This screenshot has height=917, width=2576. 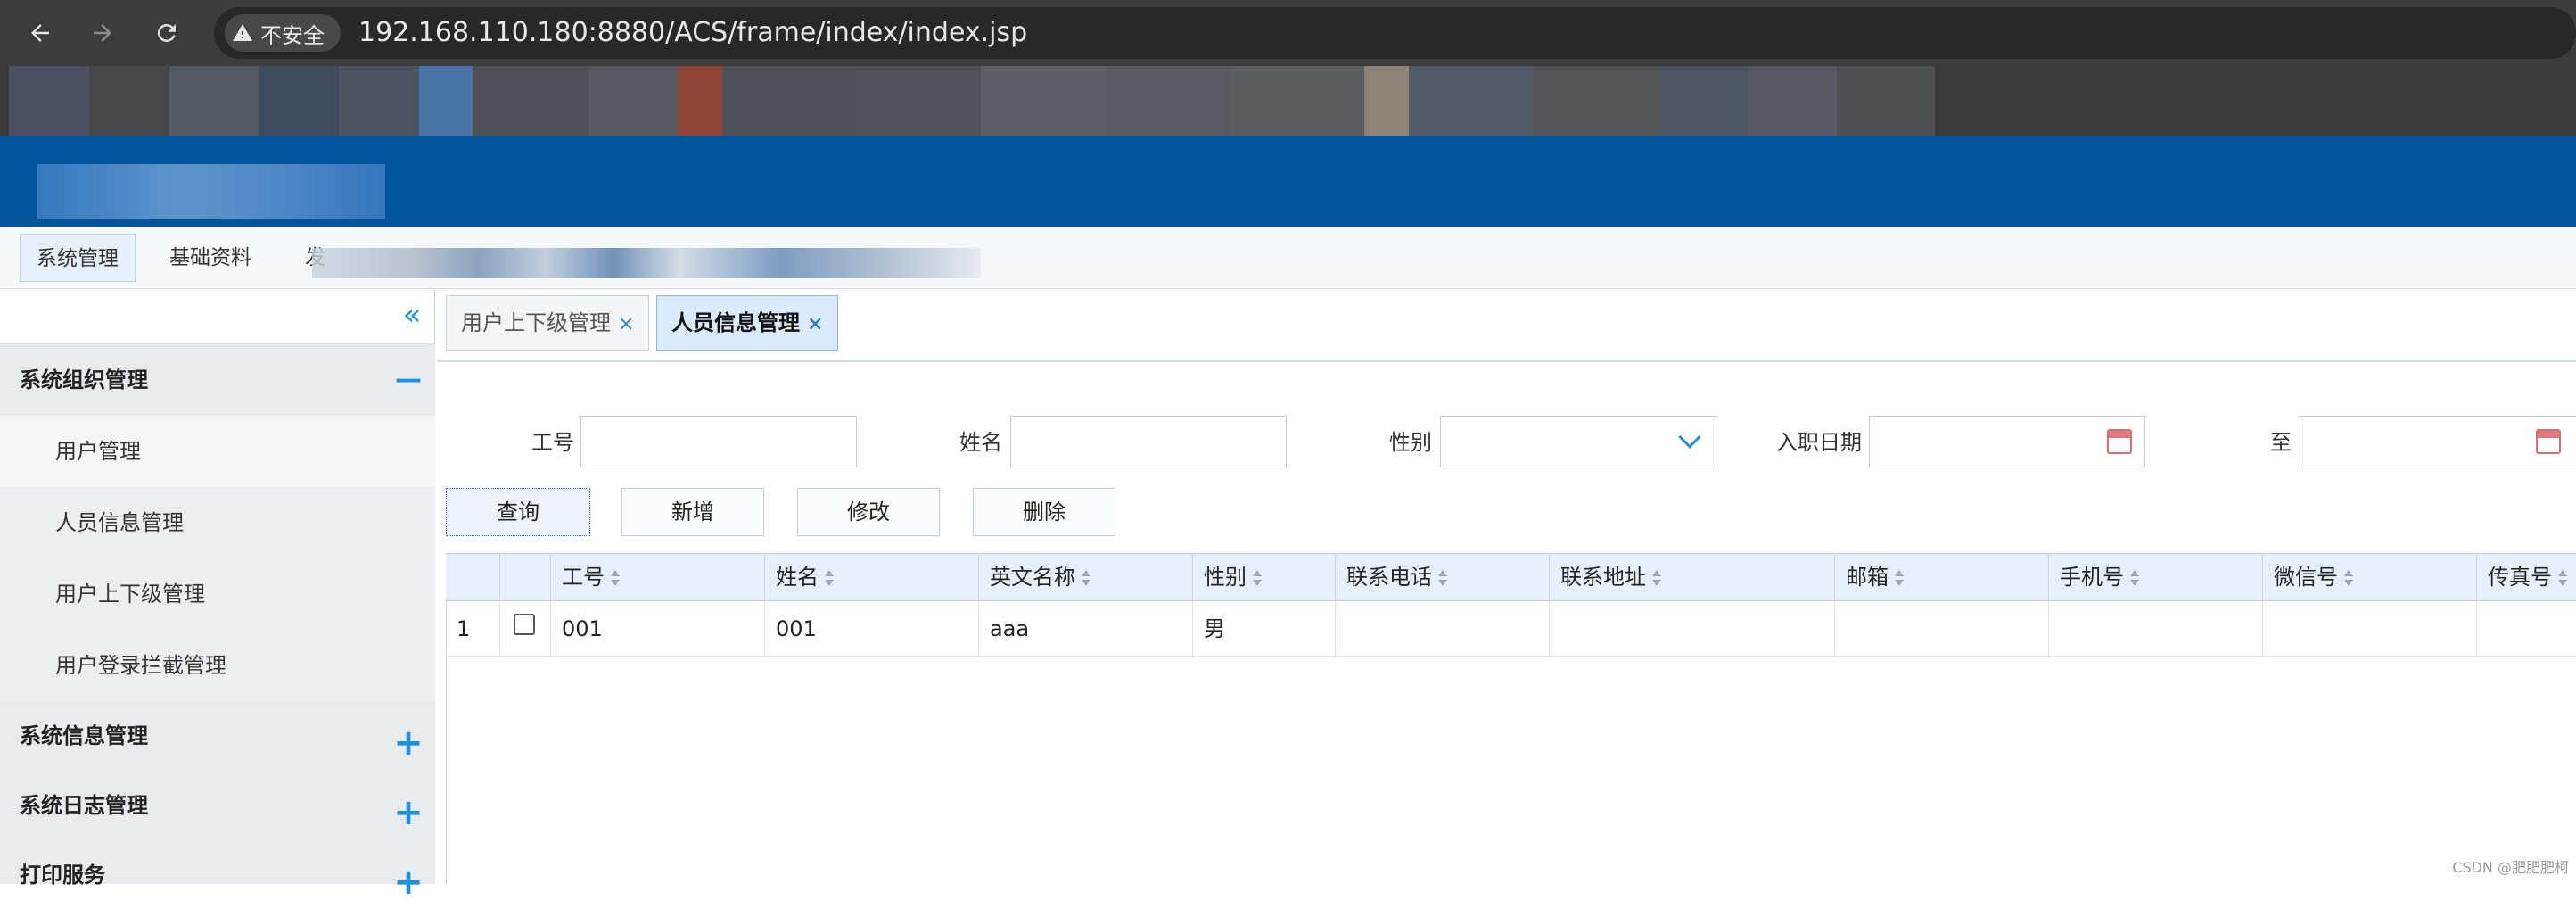 I want to click on emp-no-label: 工号, so click(x=552, y=442).